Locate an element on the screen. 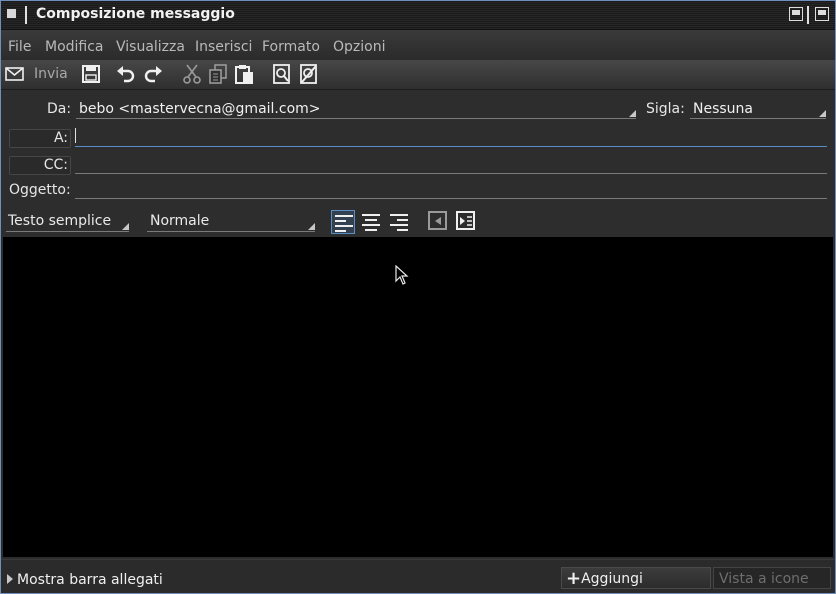  plus-icon: + is located at coordinates (574, 578).